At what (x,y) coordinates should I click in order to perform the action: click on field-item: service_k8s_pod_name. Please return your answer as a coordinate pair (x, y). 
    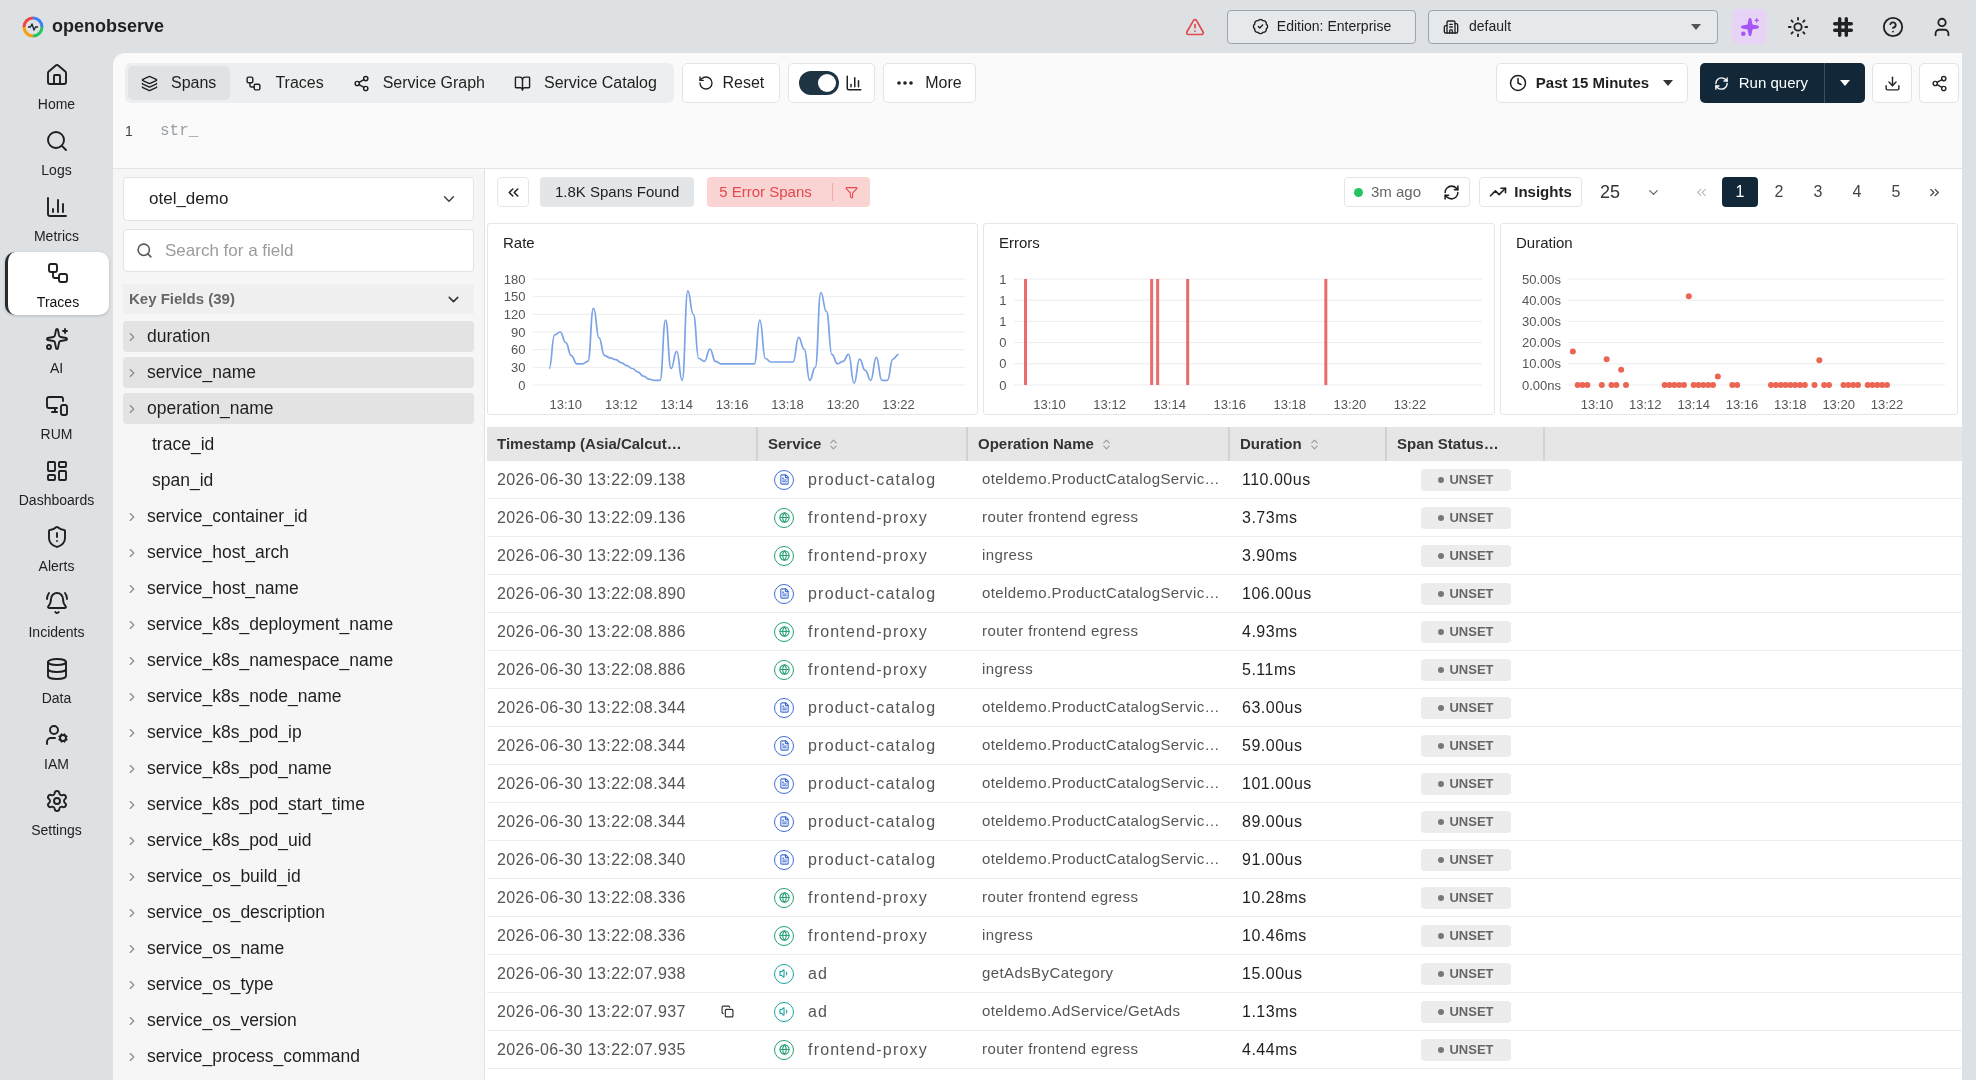
    Looking at the image, I should click on (298, 768).